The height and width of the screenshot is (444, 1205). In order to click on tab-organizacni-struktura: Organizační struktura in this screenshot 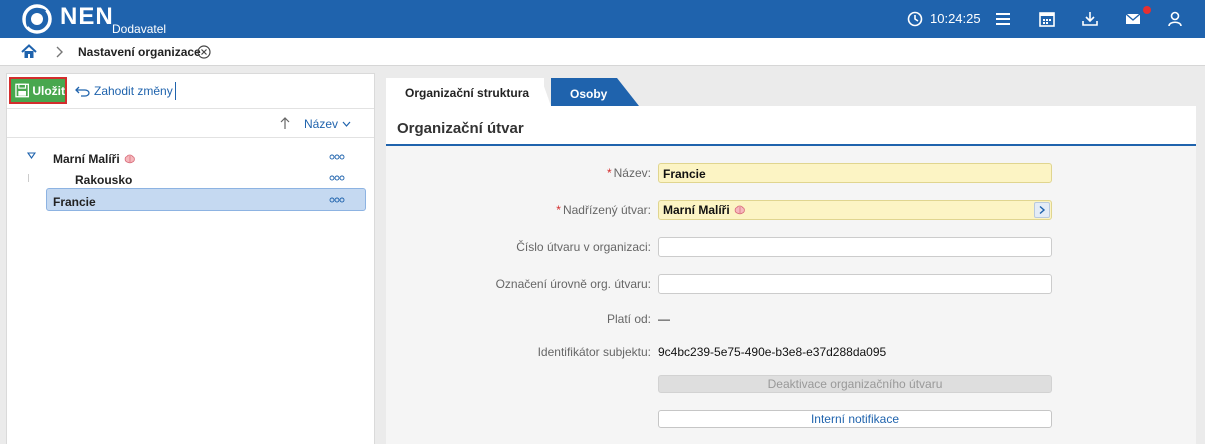, I will do `click(465, 92)`.